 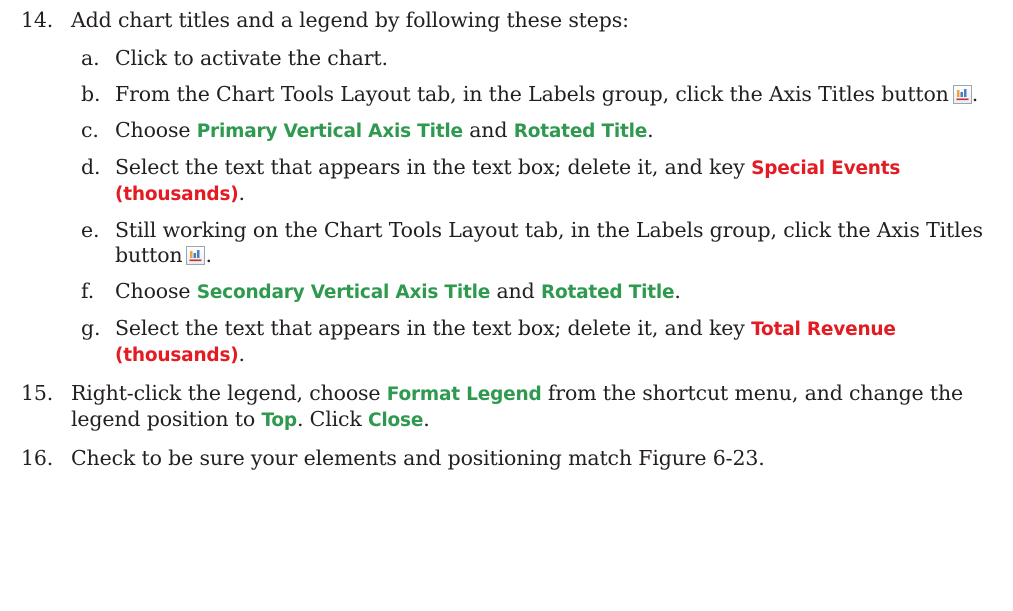 What do you see at coordinates (37, 393) in the screenshot?
I see `step-number: 15.` at bounding box center [37, 393].